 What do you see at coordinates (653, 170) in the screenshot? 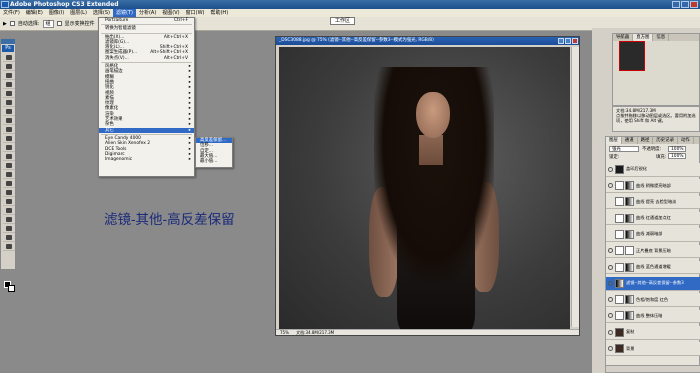
I see `layer-row: 盖印后锐化` at bounding box center [653, 170].